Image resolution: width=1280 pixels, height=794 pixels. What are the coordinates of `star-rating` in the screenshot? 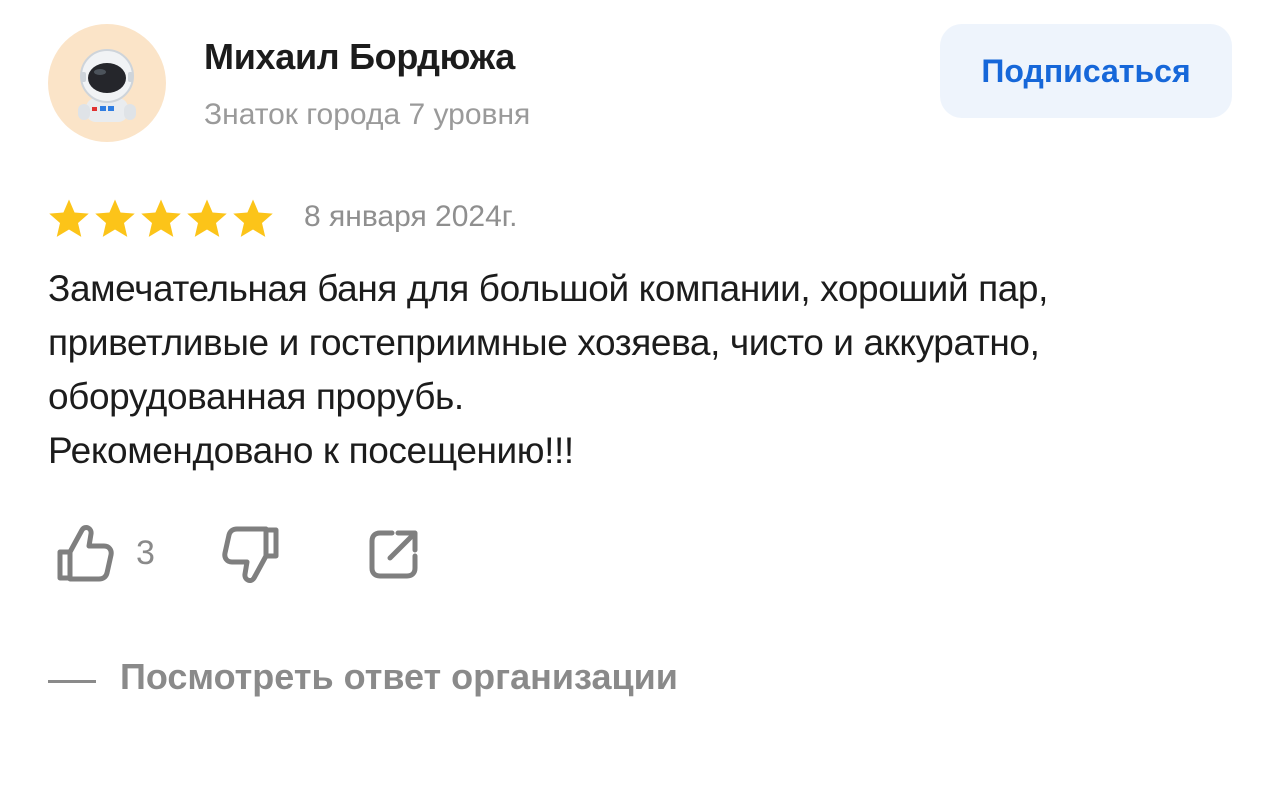 It's located at (161, 219).